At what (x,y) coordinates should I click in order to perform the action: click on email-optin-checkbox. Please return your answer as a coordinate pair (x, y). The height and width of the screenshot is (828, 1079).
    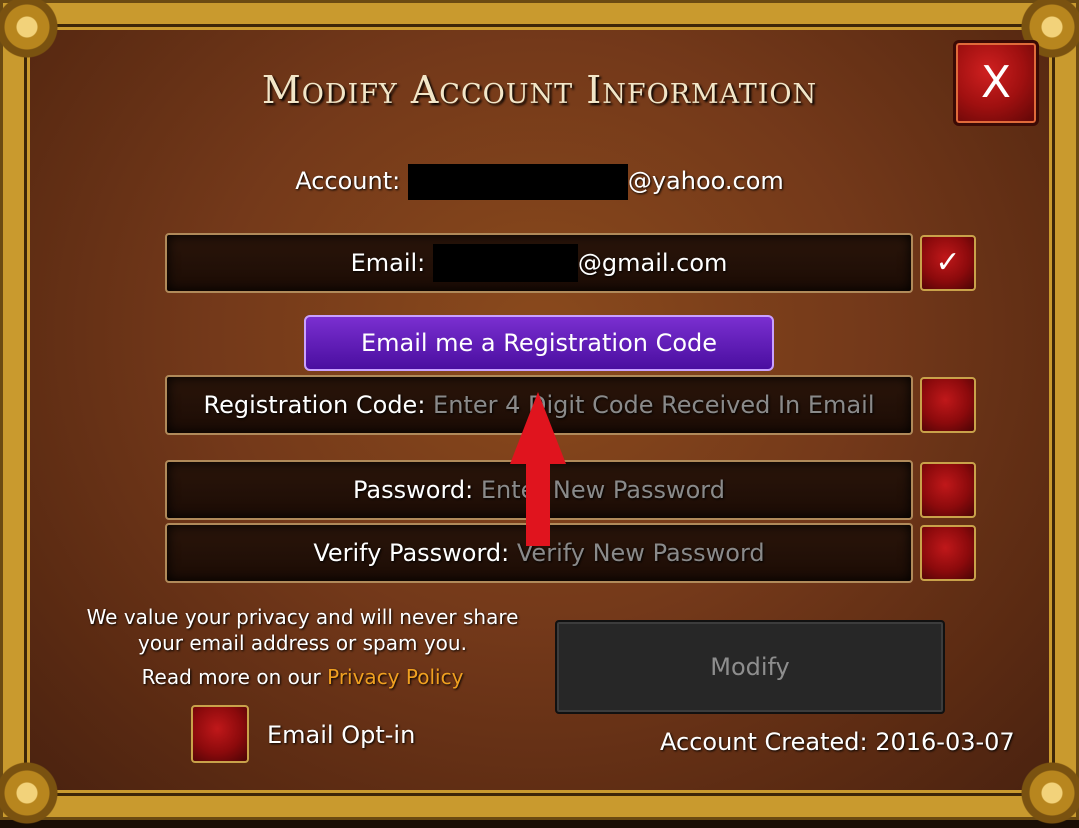
    Looking at the image, I should click on (220, 734).